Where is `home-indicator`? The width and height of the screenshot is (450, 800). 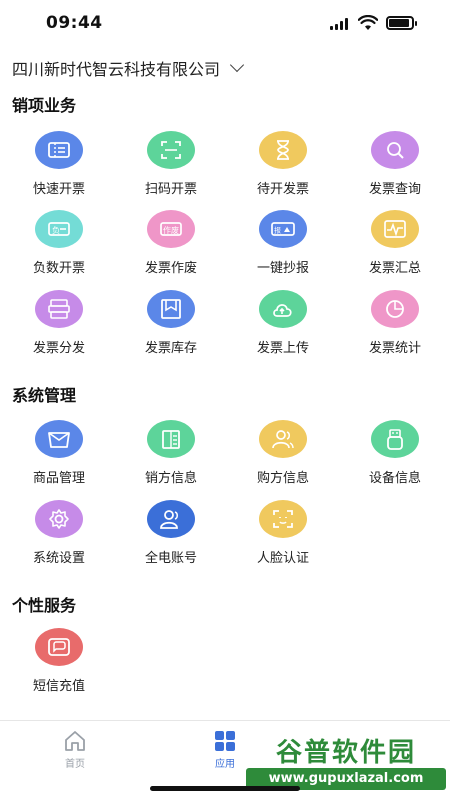 home-indicator is located at coordinates (225, 788).